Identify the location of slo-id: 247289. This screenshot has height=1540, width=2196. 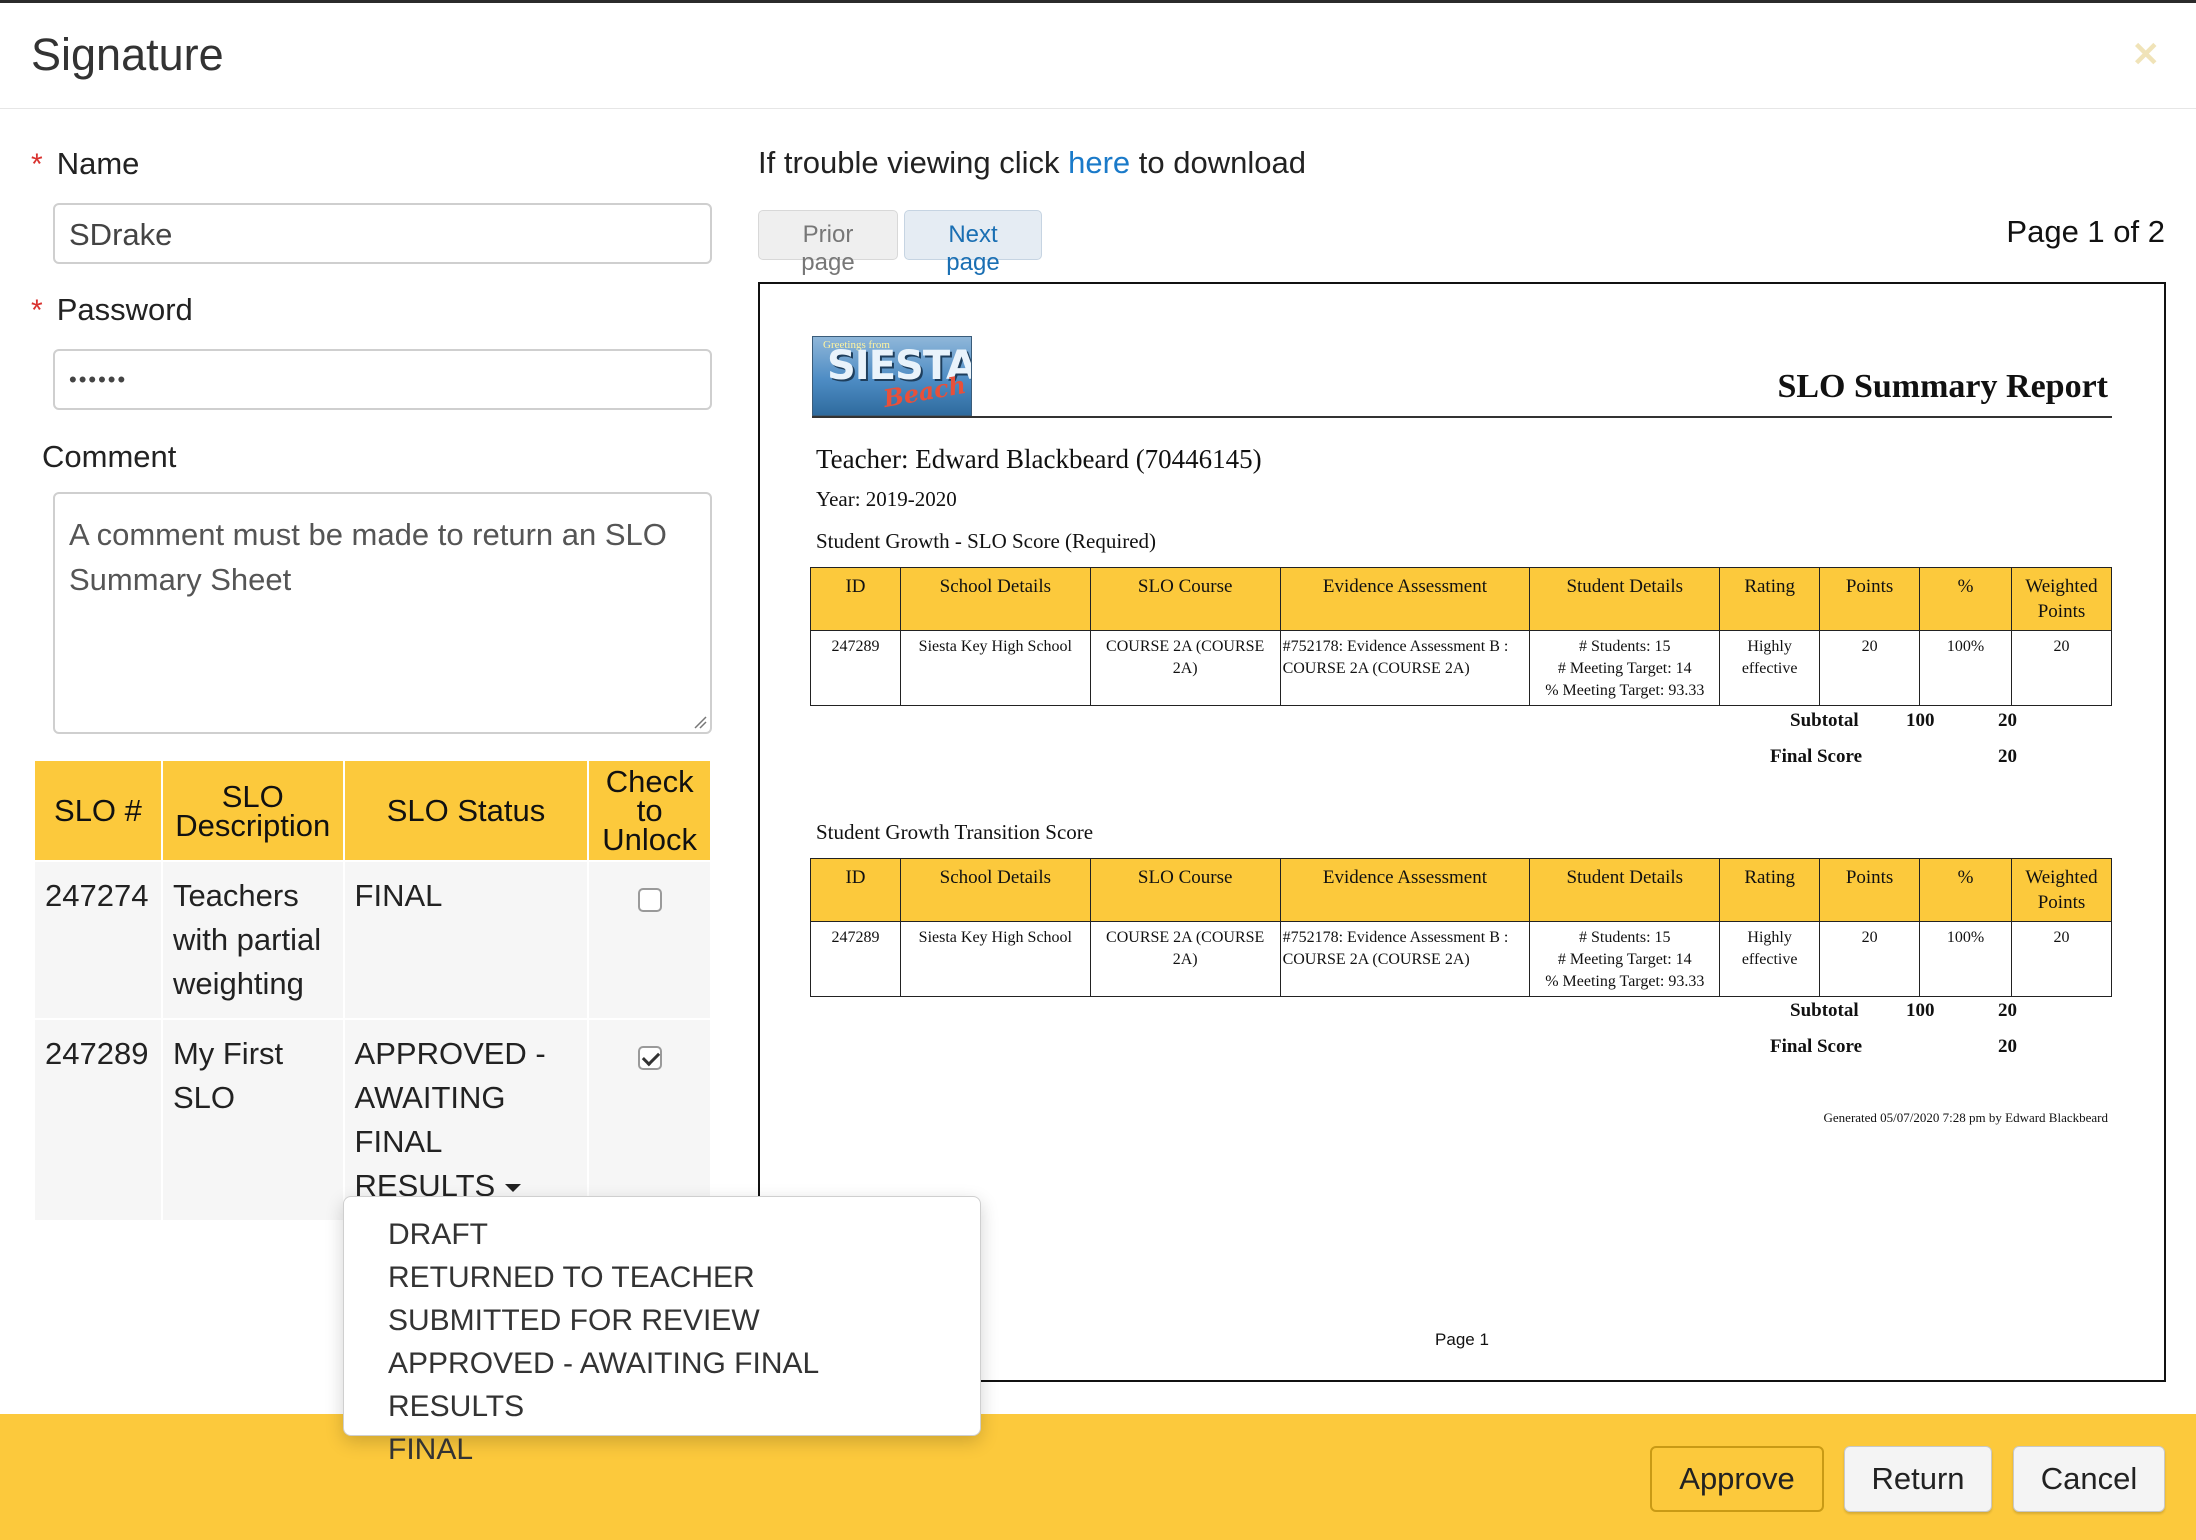
(98, 1120).